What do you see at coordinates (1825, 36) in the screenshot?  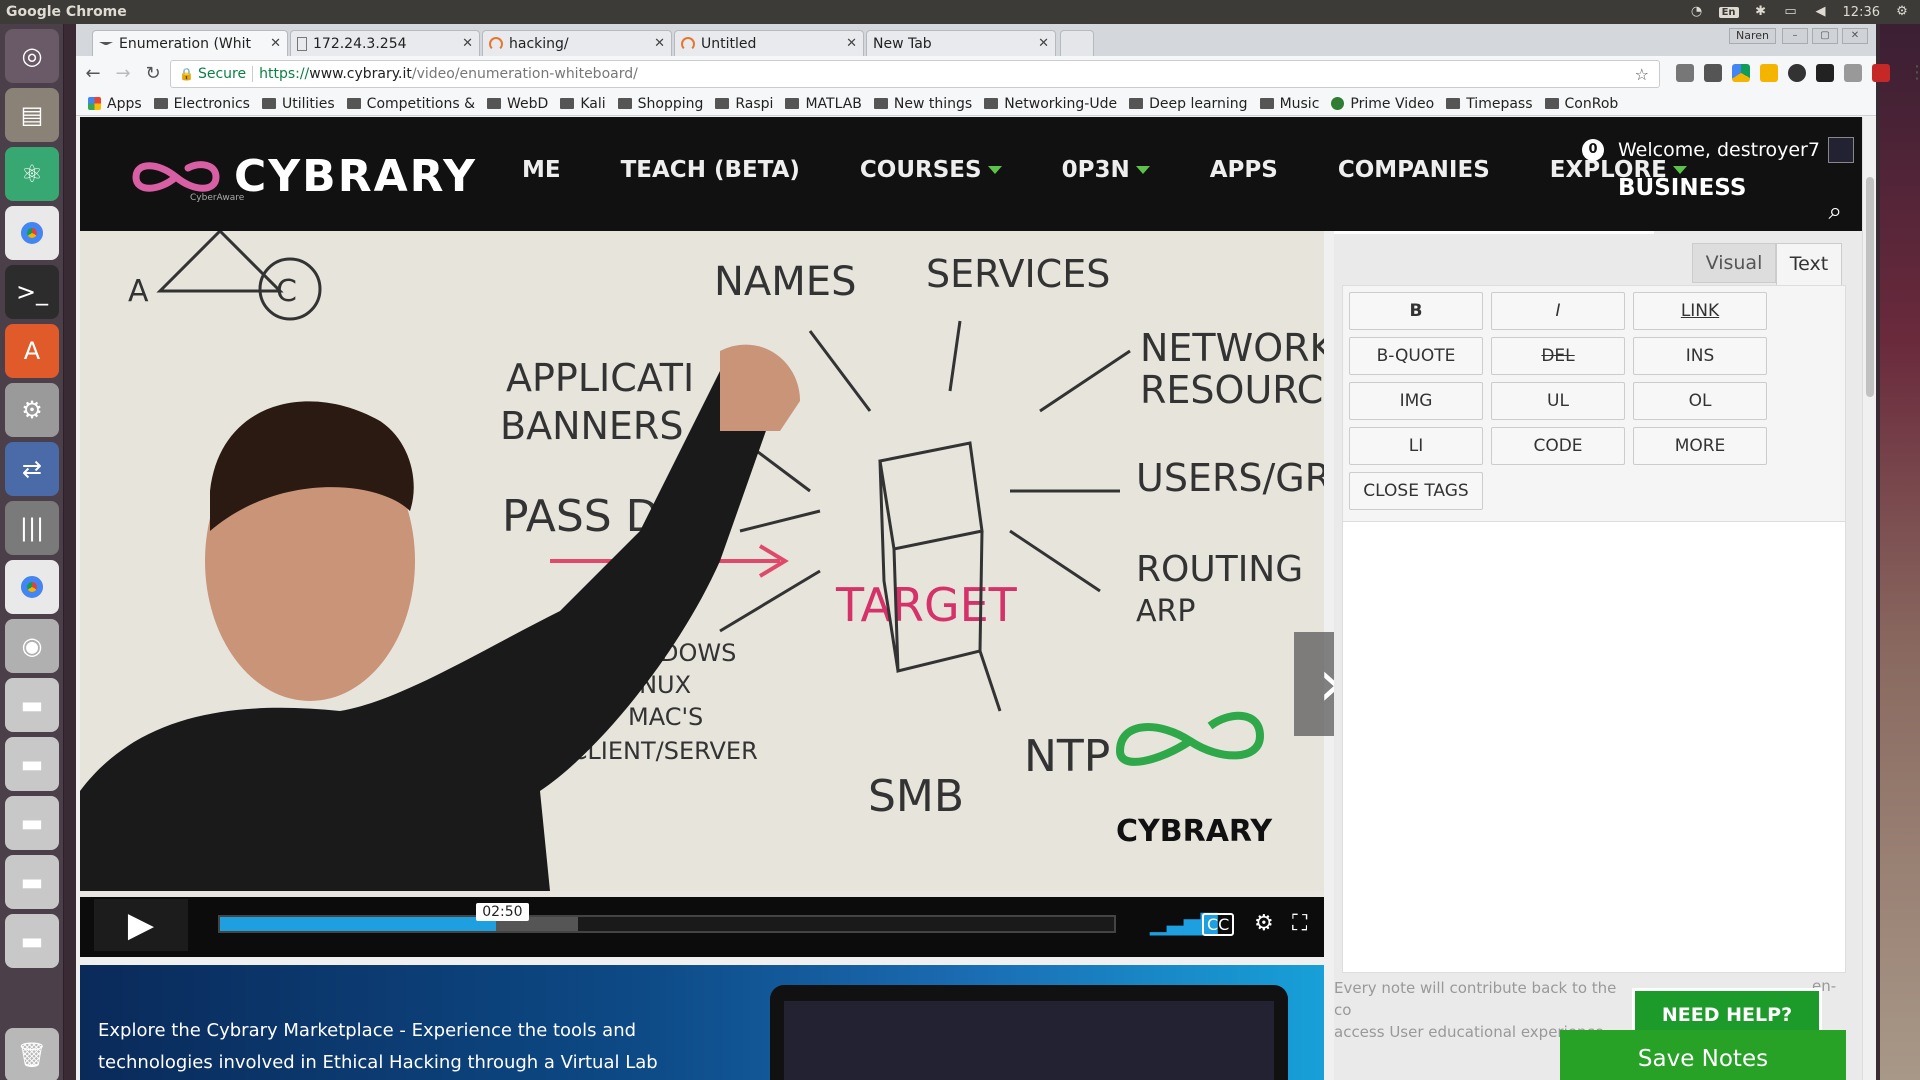 I see `maximize-icon: ▢` at bounding box center [1825, 36].